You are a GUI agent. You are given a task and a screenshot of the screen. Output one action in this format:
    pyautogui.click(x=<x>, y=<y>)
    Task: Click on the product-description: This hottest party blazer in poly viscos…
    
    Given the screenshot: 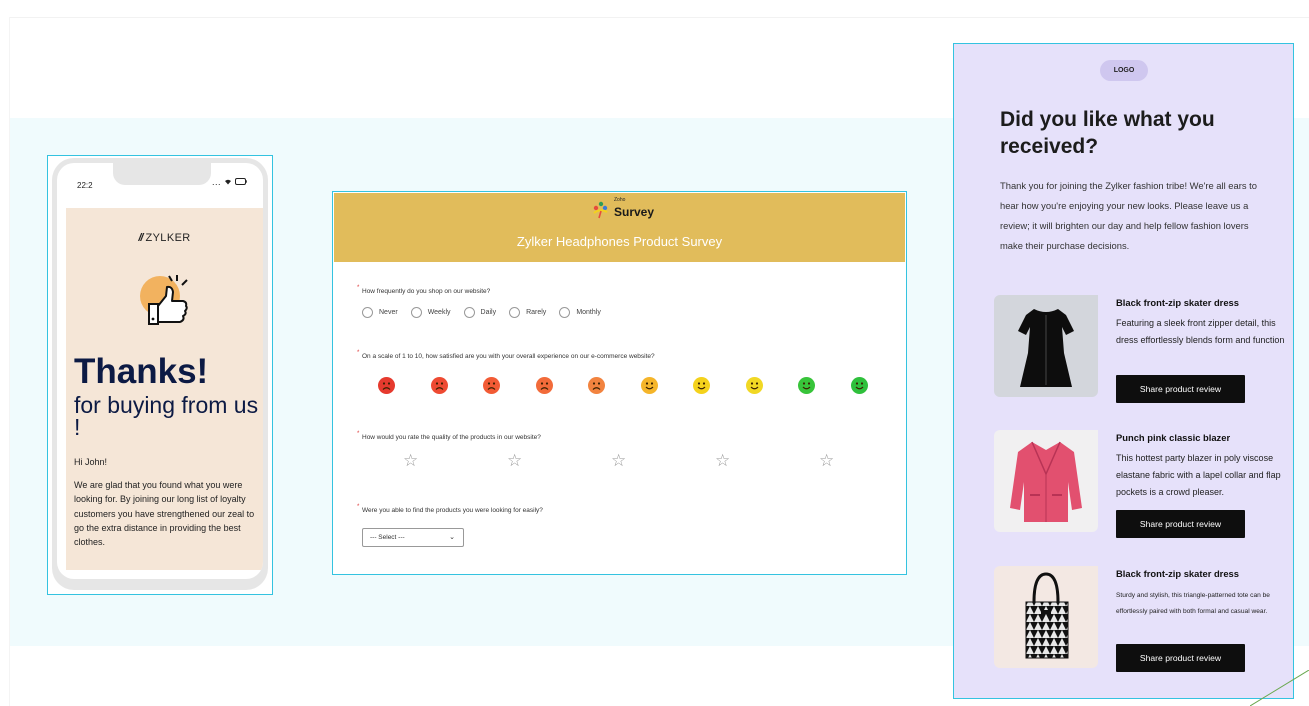 What is the action you would take?
    pyautogui.click(x=1198, y=475)
    